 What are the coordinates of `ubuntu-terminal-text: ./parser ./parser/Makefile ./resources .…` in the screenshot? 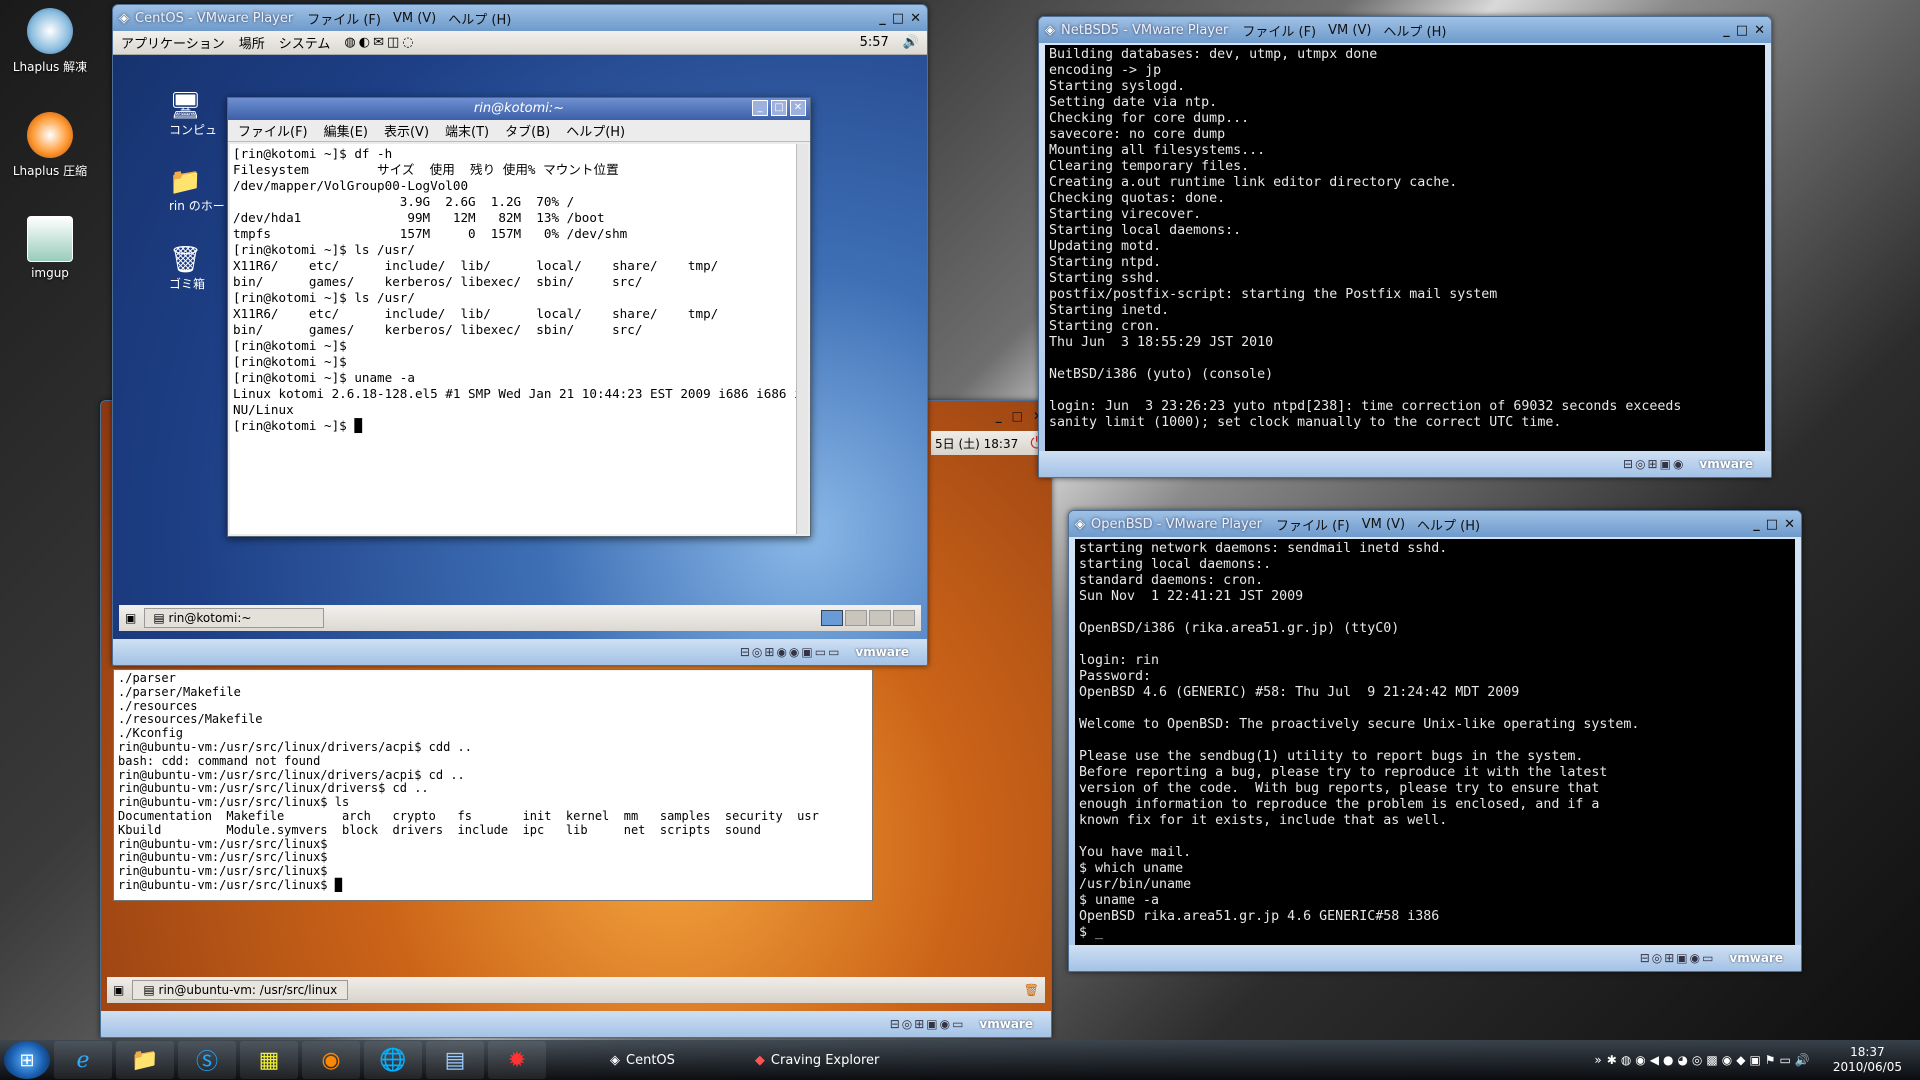 It's located at (493, 785).